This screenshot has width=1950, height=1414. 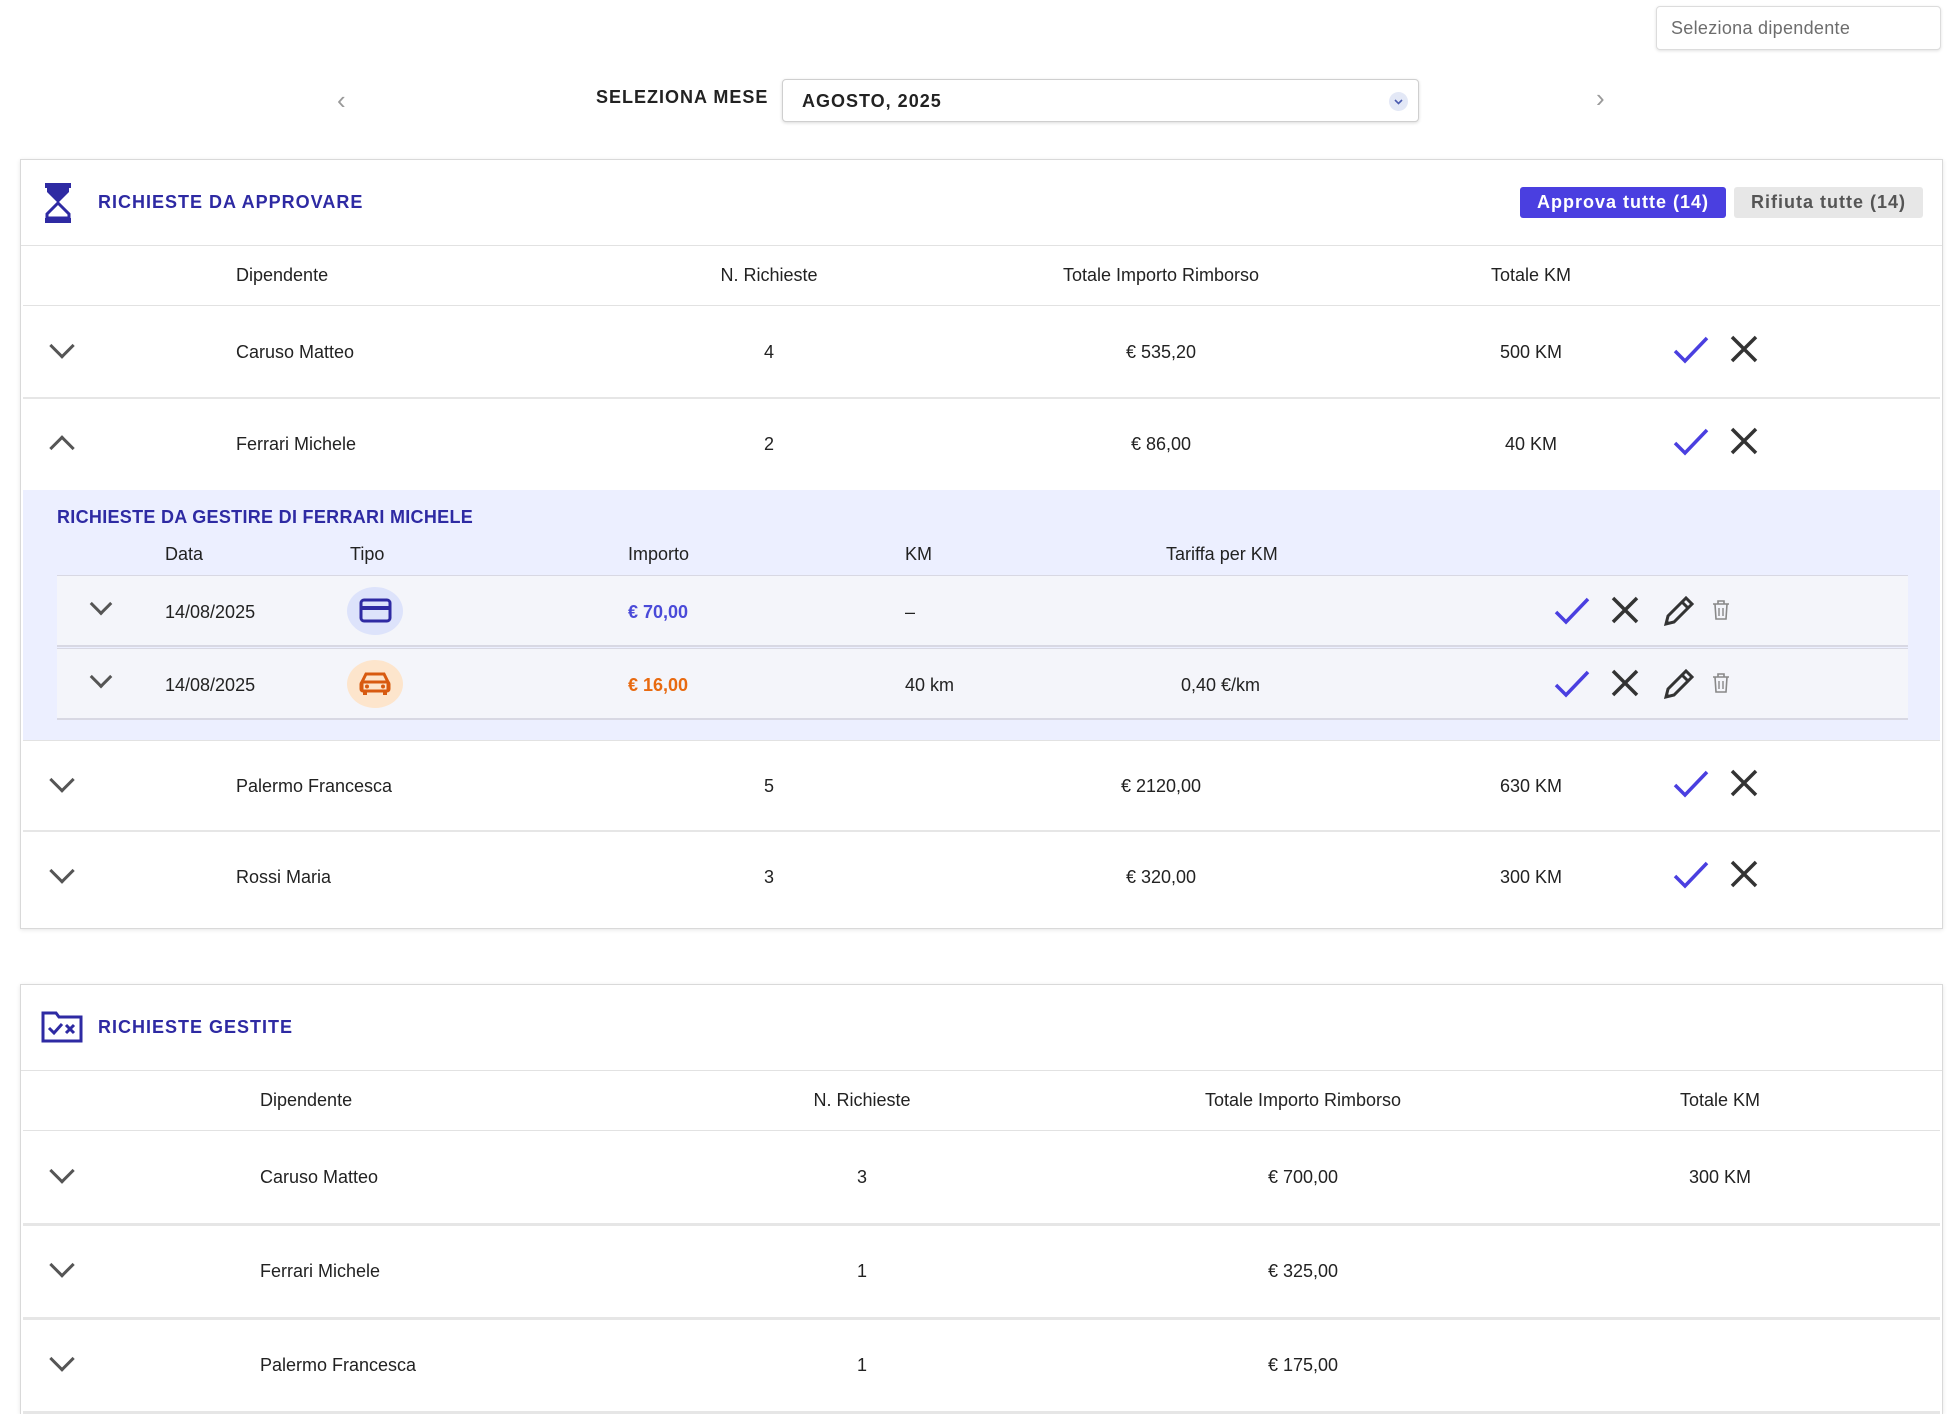 What do you see at coordinates (62, 448) in the screenshot?
I see `chevron-up-icon` at bounding box center [62, 448].